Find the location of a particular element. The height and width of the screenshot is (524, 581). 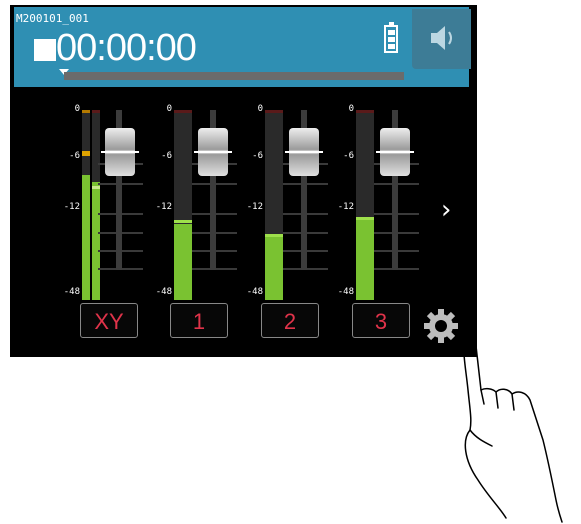

channel-strip-1: 0 -6 -12 -48 is located at coordinates (195, 200).